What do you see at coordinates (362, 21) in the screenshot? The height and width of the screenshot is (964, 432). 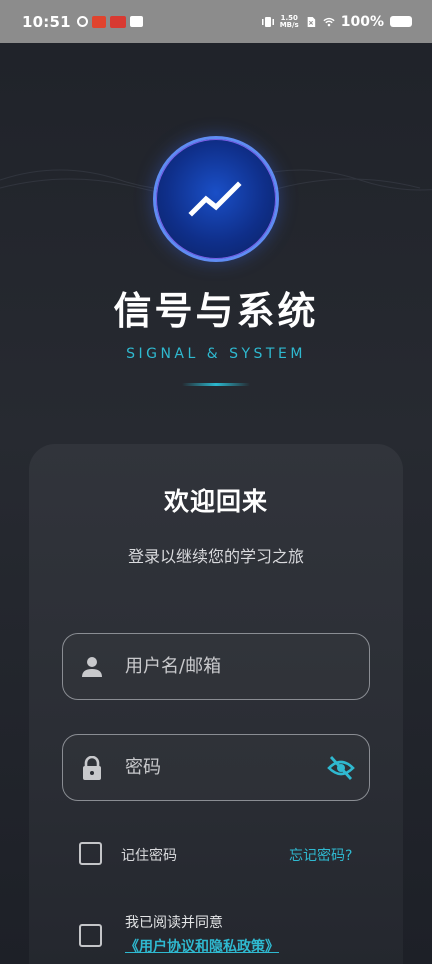 I see `battery-percent: 100%` at bounding box center [362, 21].